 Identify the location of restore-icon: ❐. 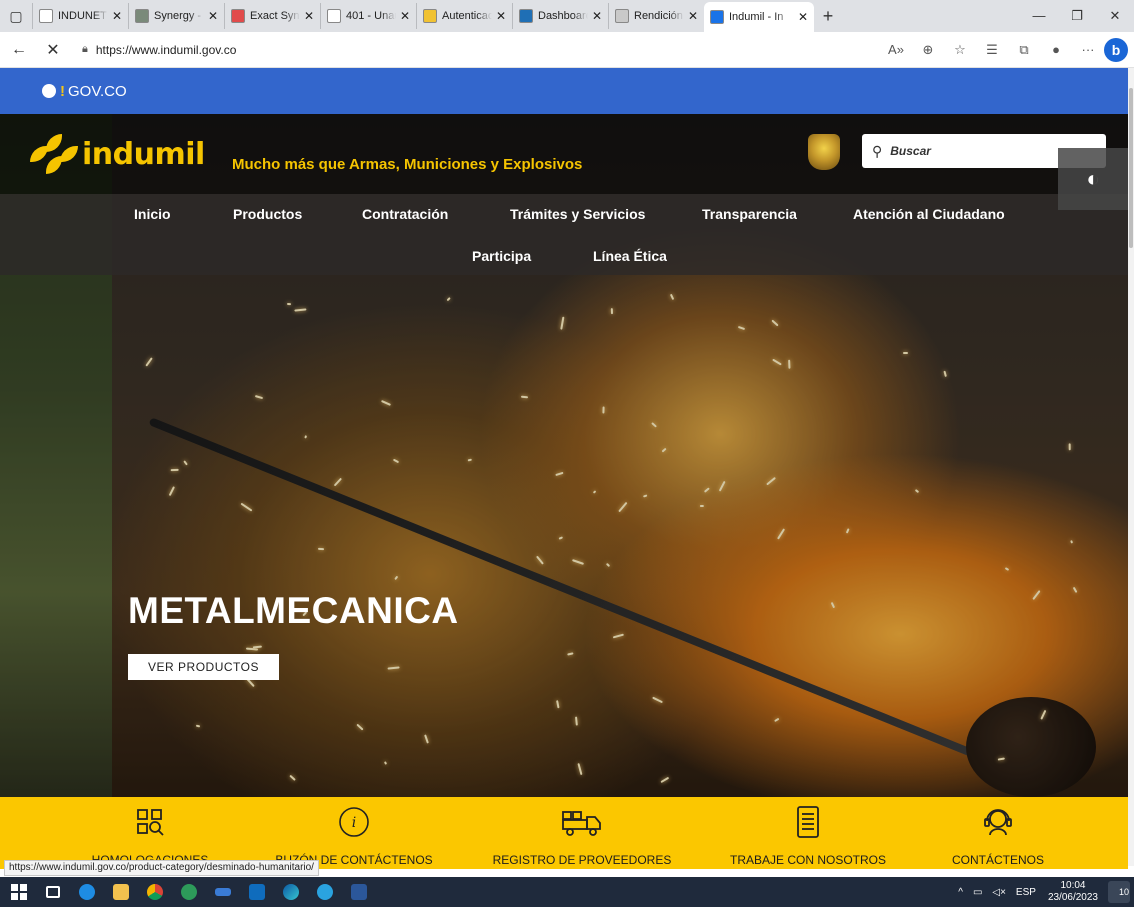
(1077, 16).